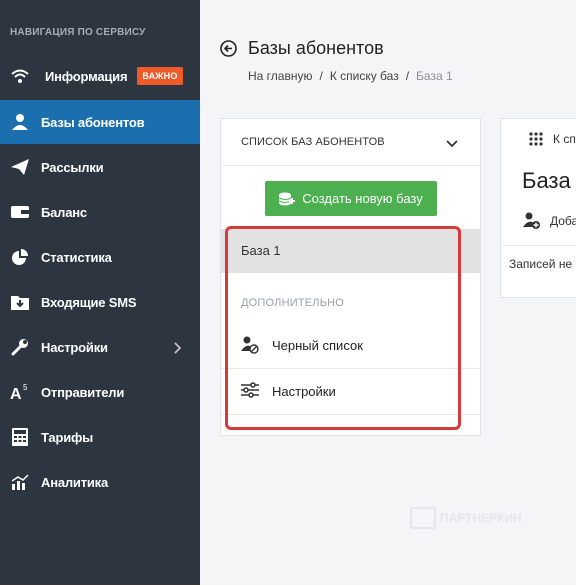 The image size is (576, 585). What do you see at coordinates (67, 437) in the screenshot?
I see `sidebar-item-label: Тарифы` at bounding box center [67, 437].